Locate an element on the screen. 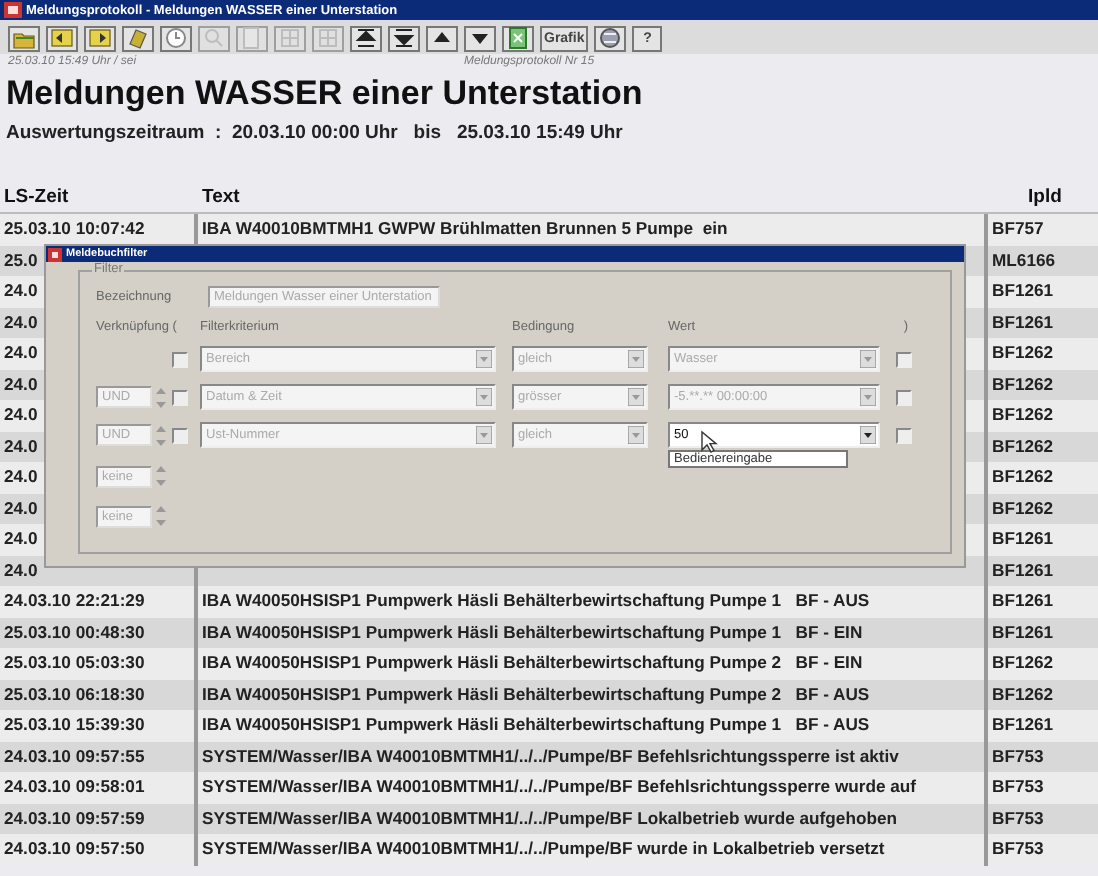 This screenshot has width=1098, height=876. table-cell: 24.03.10 09:57:59 is located at coordinates (74, 817).